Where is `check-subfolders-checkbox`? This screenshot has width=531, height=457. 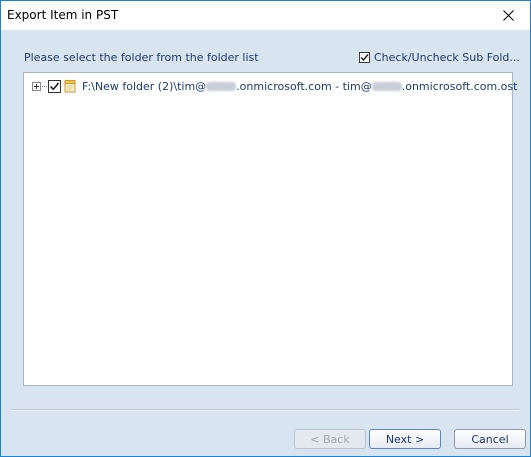 check-subfolders-checkbox is located at coordinates (364, 57).